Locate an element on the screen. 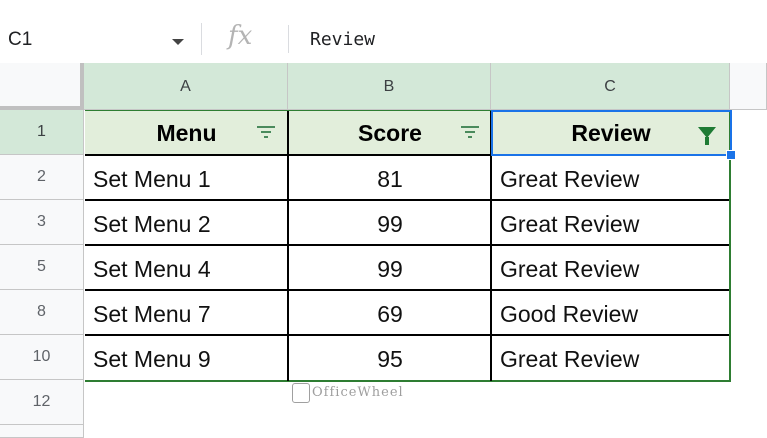 Image resolution: width=767 pixels, height=438 pixels. formula-bar: C1 fx Review is located at coordinates (383, 39).